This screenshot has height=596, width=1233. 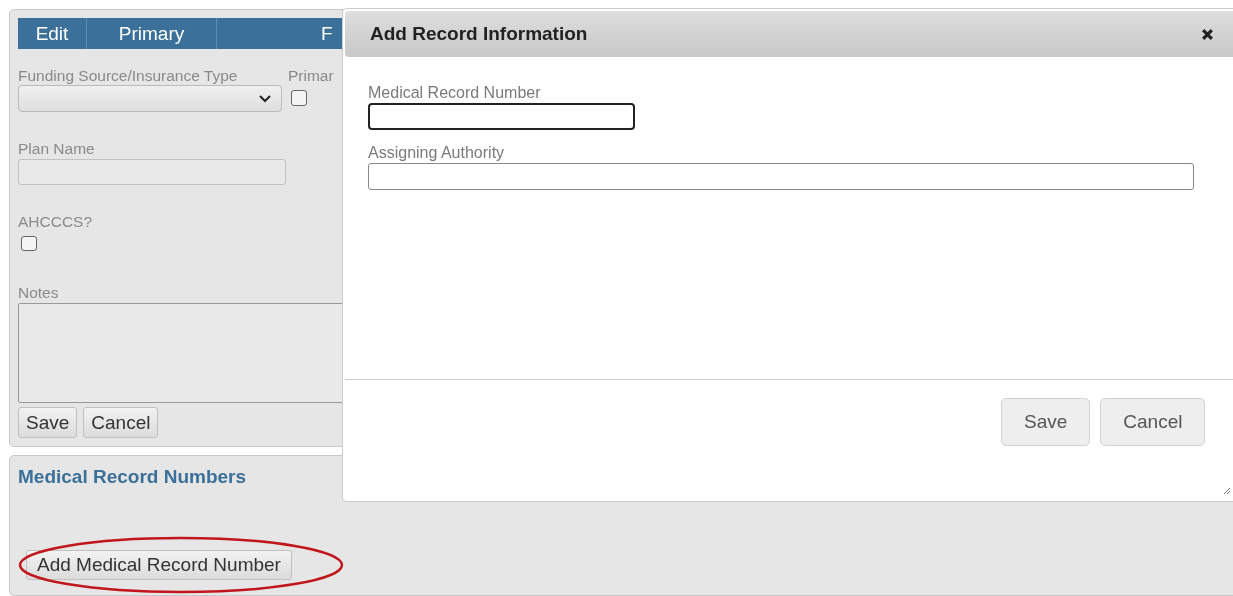 What do you see at coordinates (121, 422) in the screenshot?
I see `form-button: Cancel` at bounding box center [121, 422].